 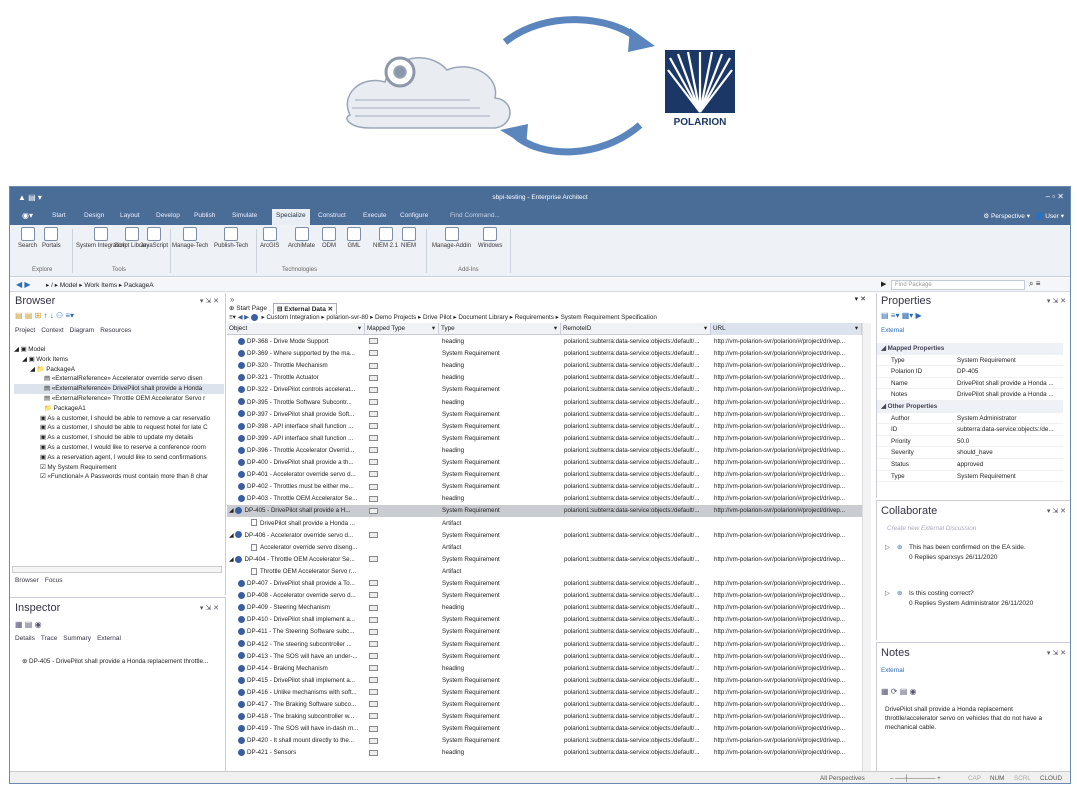 I want to click on property-row: Severity should_have, so click(x=970, y=453).